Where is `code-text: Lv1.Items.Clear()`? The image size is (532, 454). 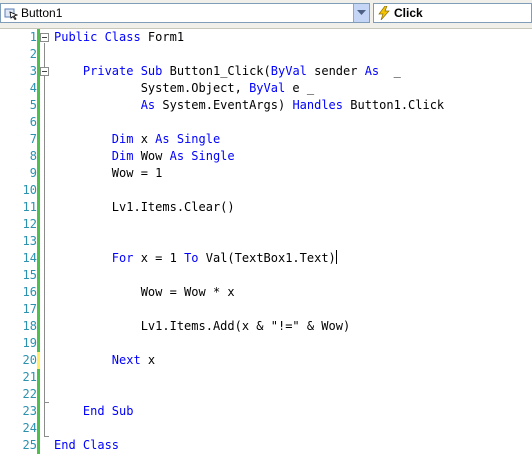 code-text: Lv1.Items.Clear() is located at coordinates (144, 207).